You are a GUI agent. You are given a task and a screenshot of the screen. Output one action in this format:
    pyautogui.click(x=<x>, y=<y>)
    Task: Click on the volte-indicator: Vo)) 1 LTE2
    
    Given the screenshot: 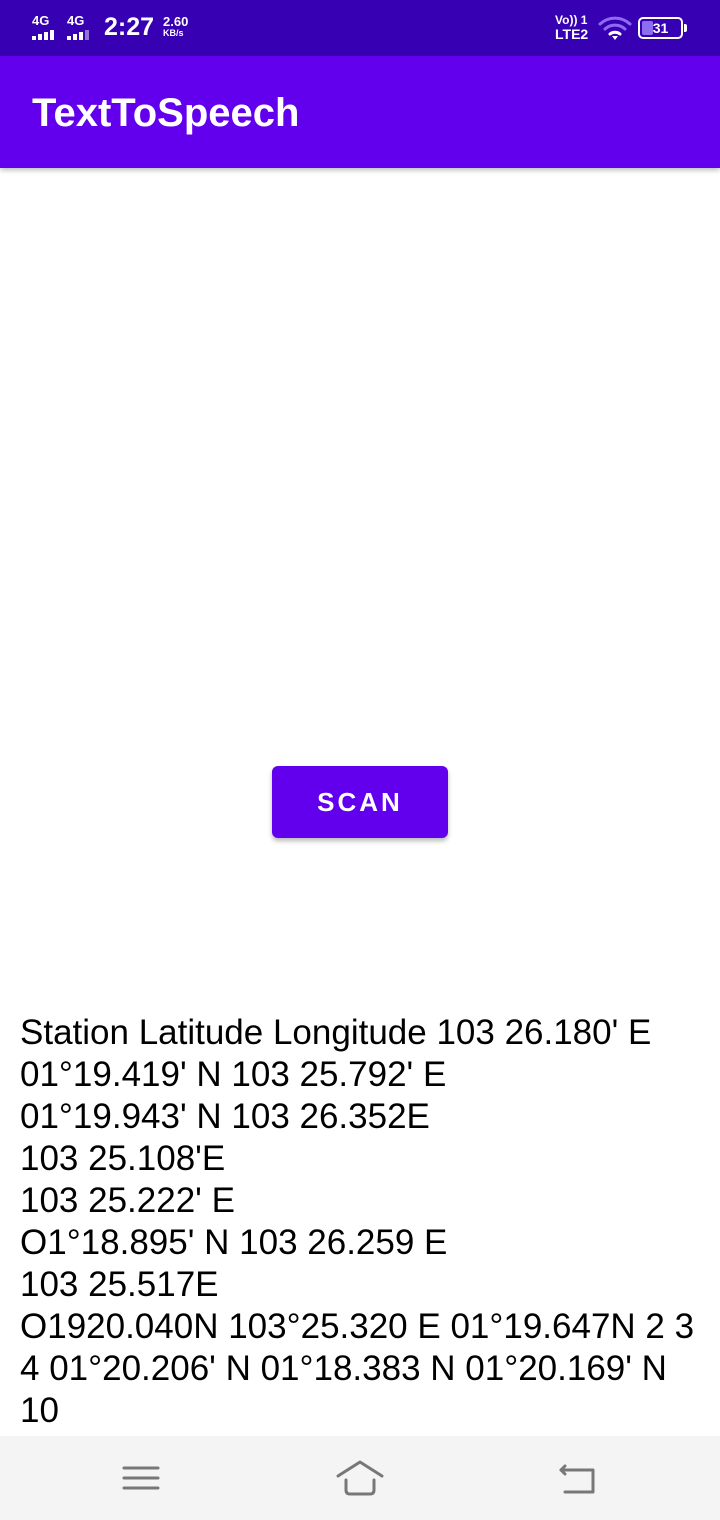 What is the action you would take?
    pyautogui.click(x=575, y=27)
    